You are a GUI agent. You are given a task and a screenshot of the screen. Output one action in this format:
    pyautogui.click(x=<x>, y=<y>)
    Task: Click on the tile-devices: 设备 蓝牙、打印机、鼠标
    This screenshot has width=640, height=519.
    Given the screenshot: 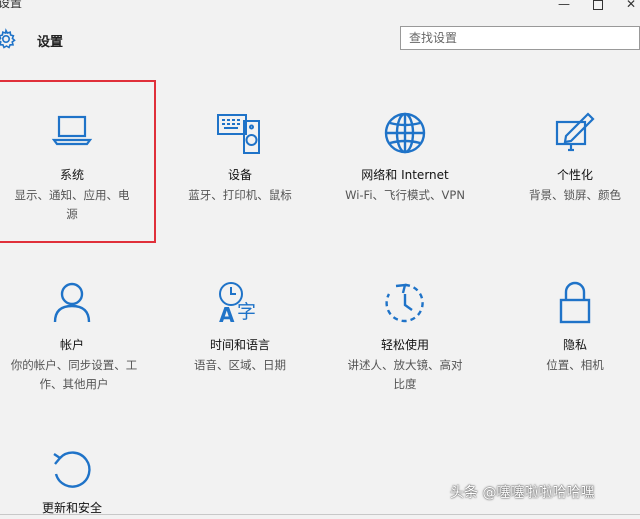 What is the action you would take?
    pyautogui.click(x=240, y=185)
    